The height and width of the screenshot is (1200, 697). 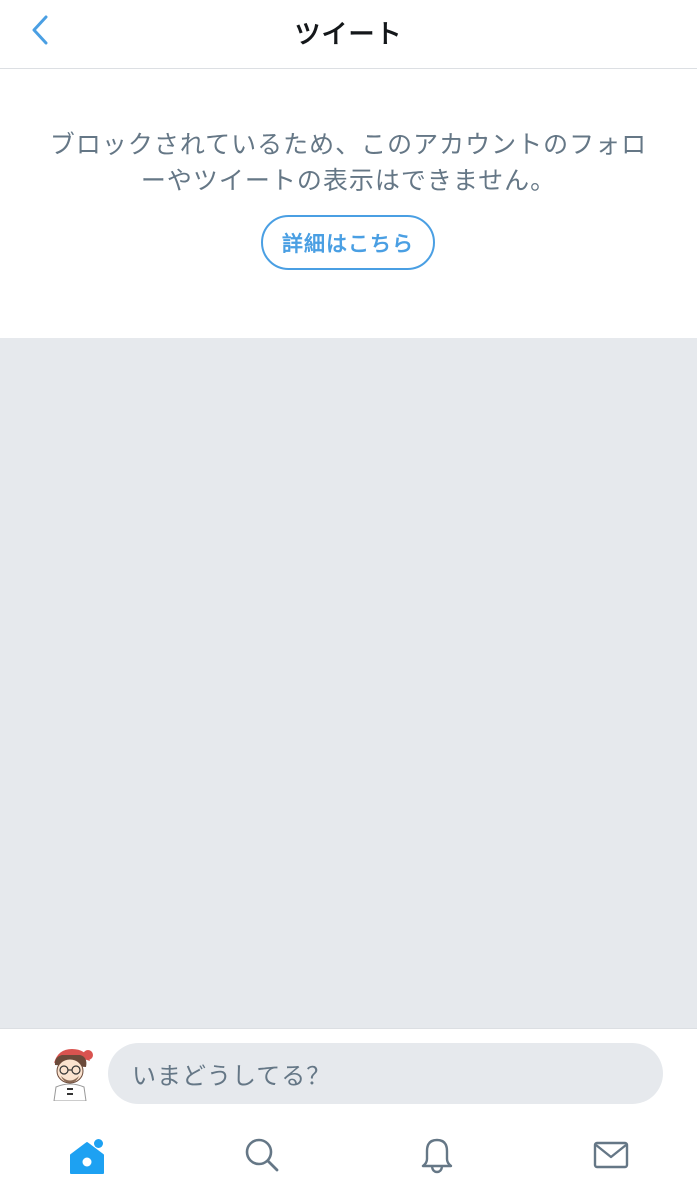 I want to click on envelope-icon, so click(x=611, y=1157).